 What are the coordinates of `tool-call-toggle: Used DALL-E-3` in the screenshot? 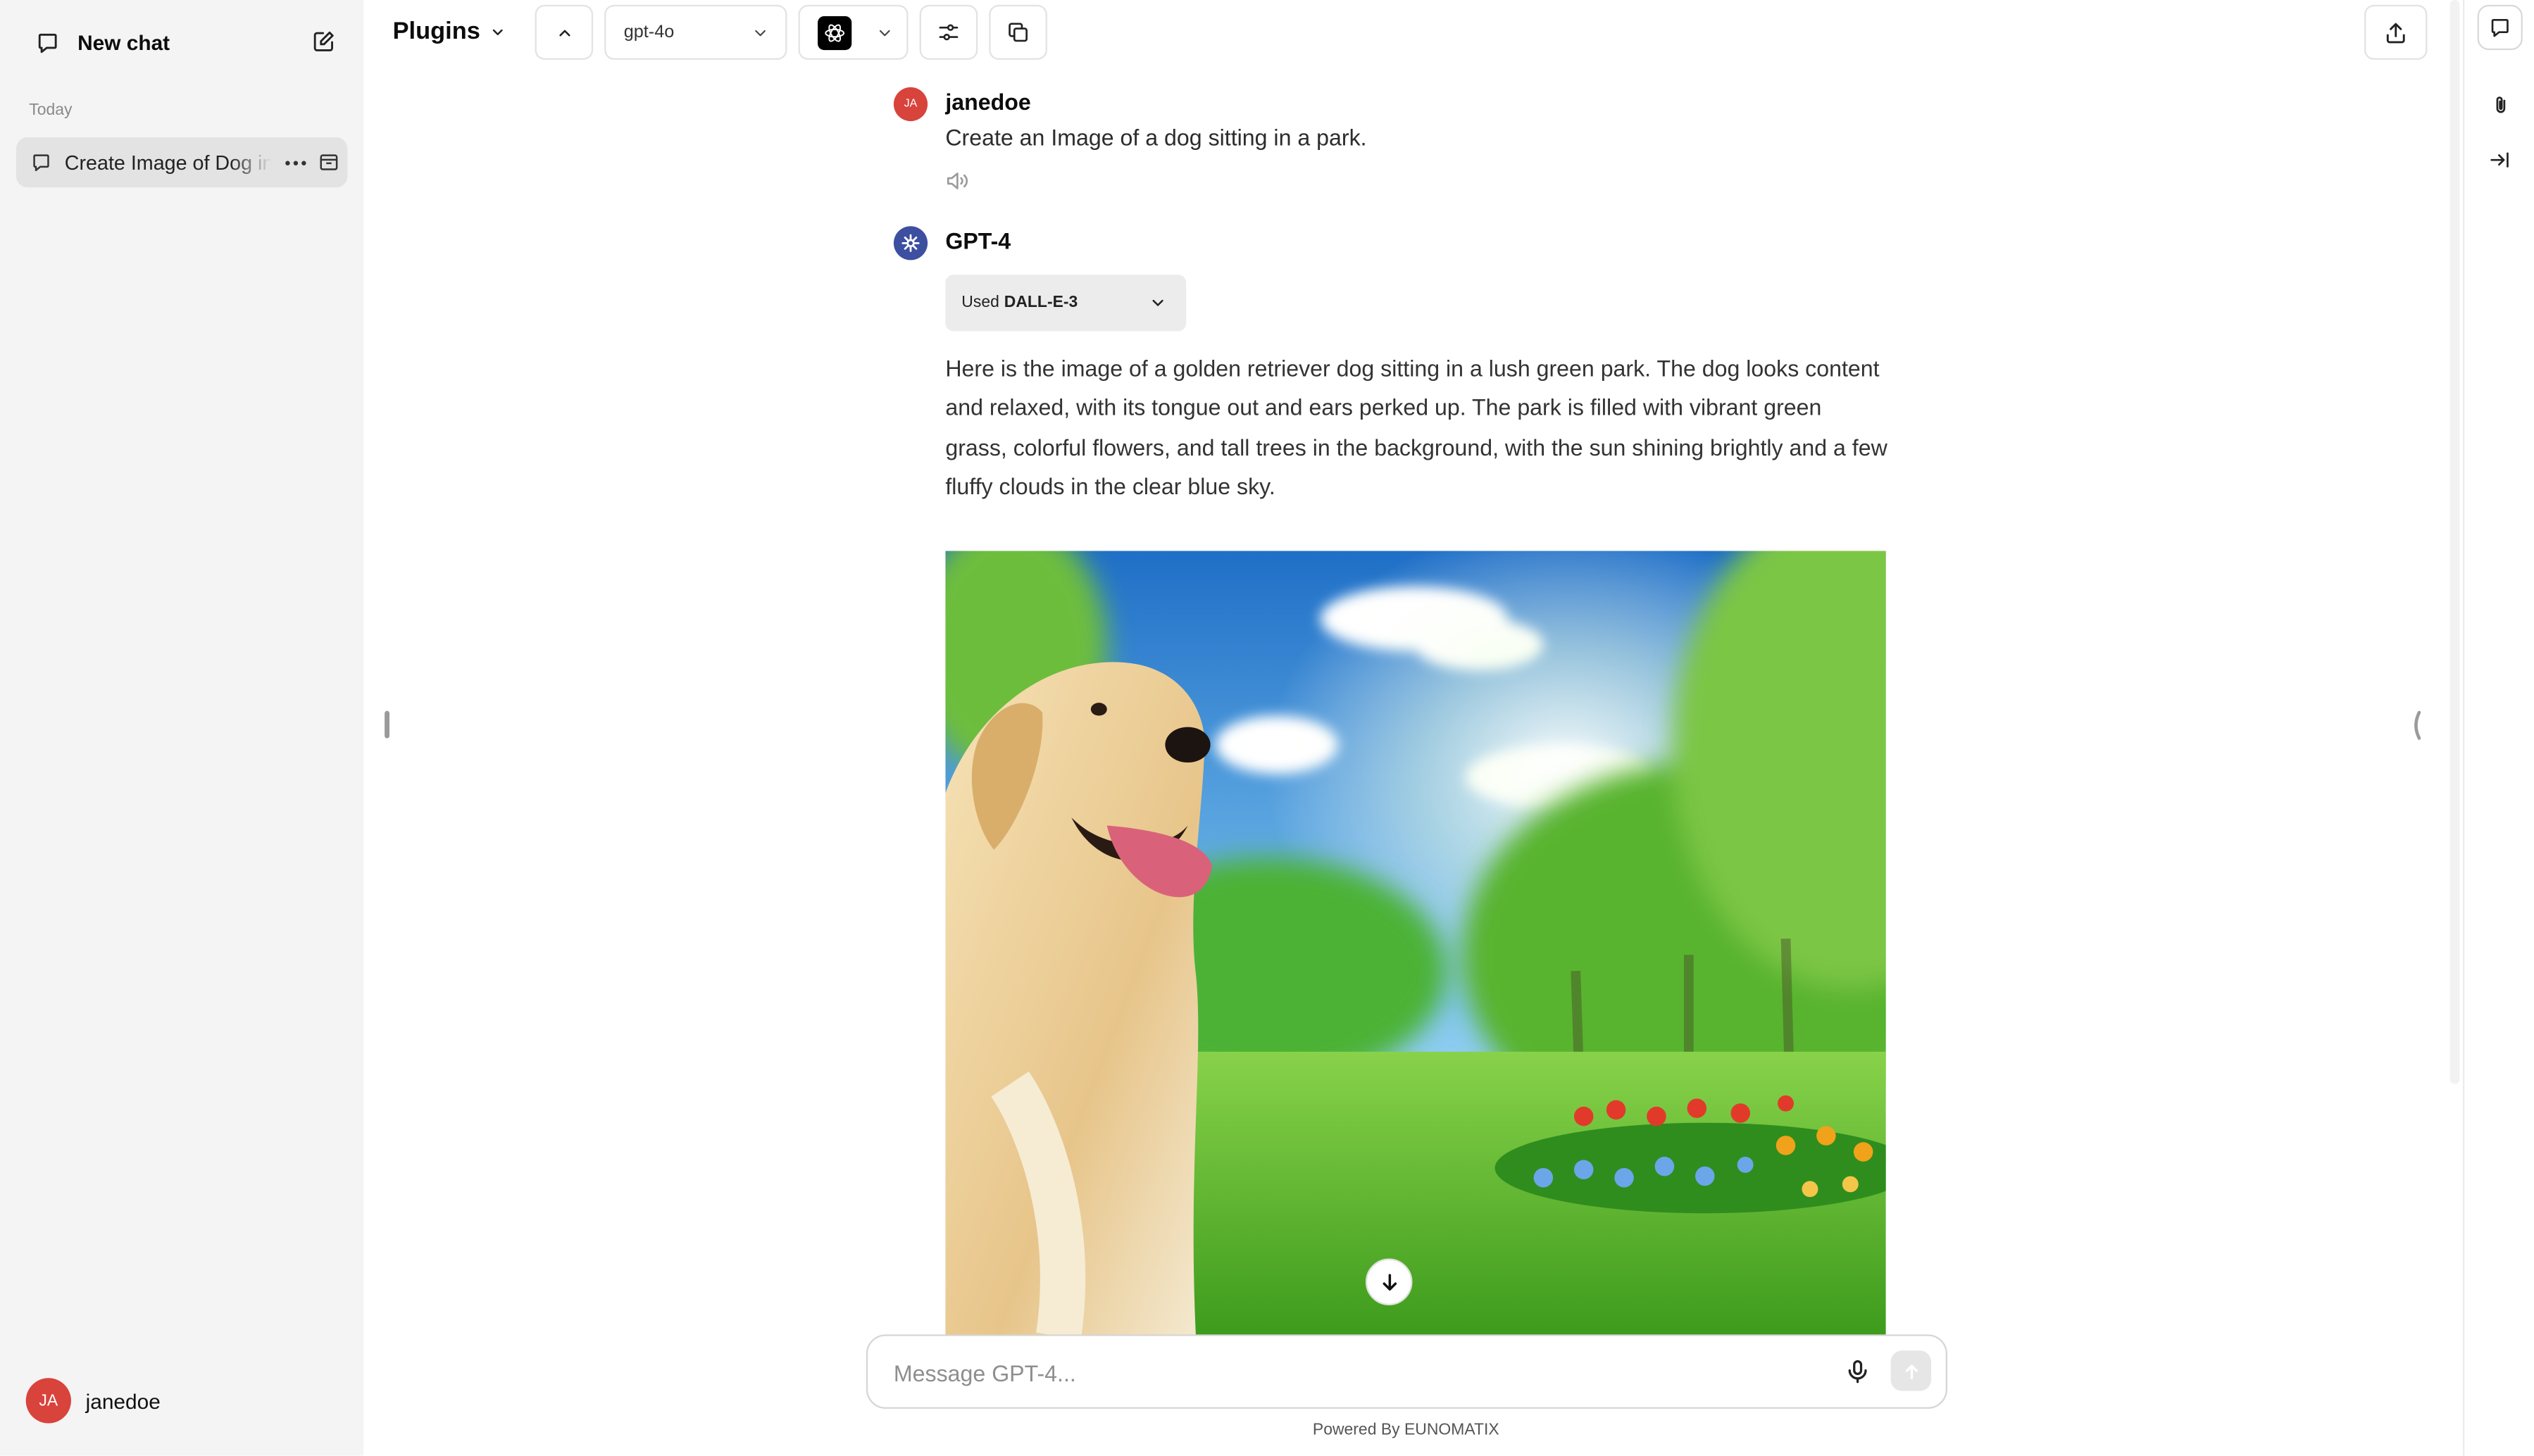 It's located at (1066, 303).